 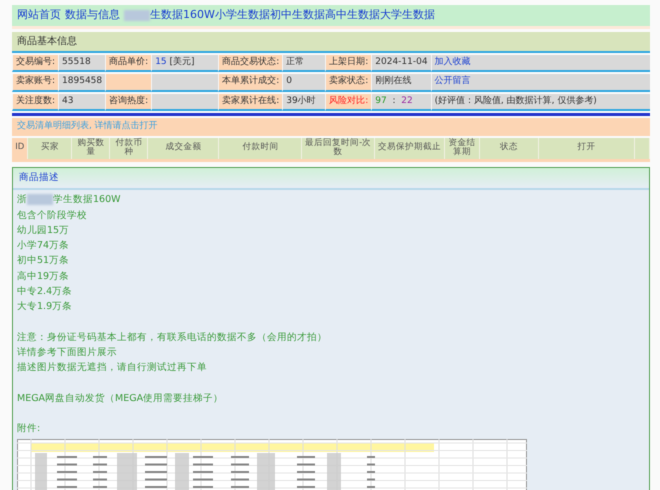 What do you see at coordinates (35, 102) in the screenshot?
I see `field-label: 关注度数:` at bounding box center [35, 102].